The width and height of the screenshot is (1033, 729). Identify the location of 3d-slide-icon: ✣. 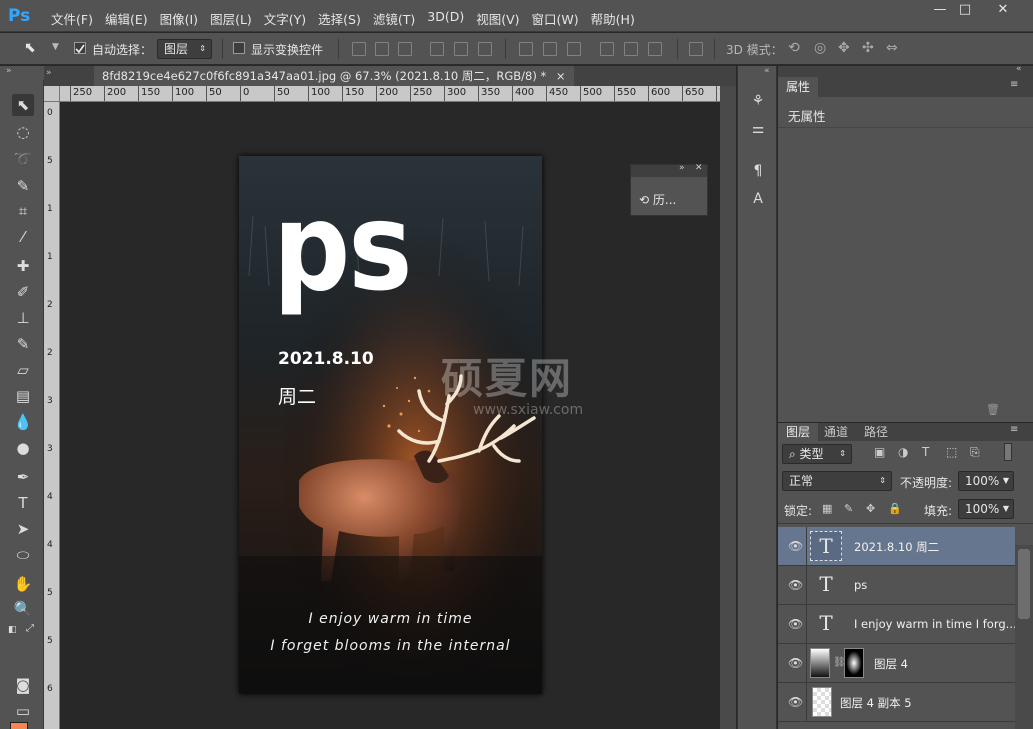
(868, 48).